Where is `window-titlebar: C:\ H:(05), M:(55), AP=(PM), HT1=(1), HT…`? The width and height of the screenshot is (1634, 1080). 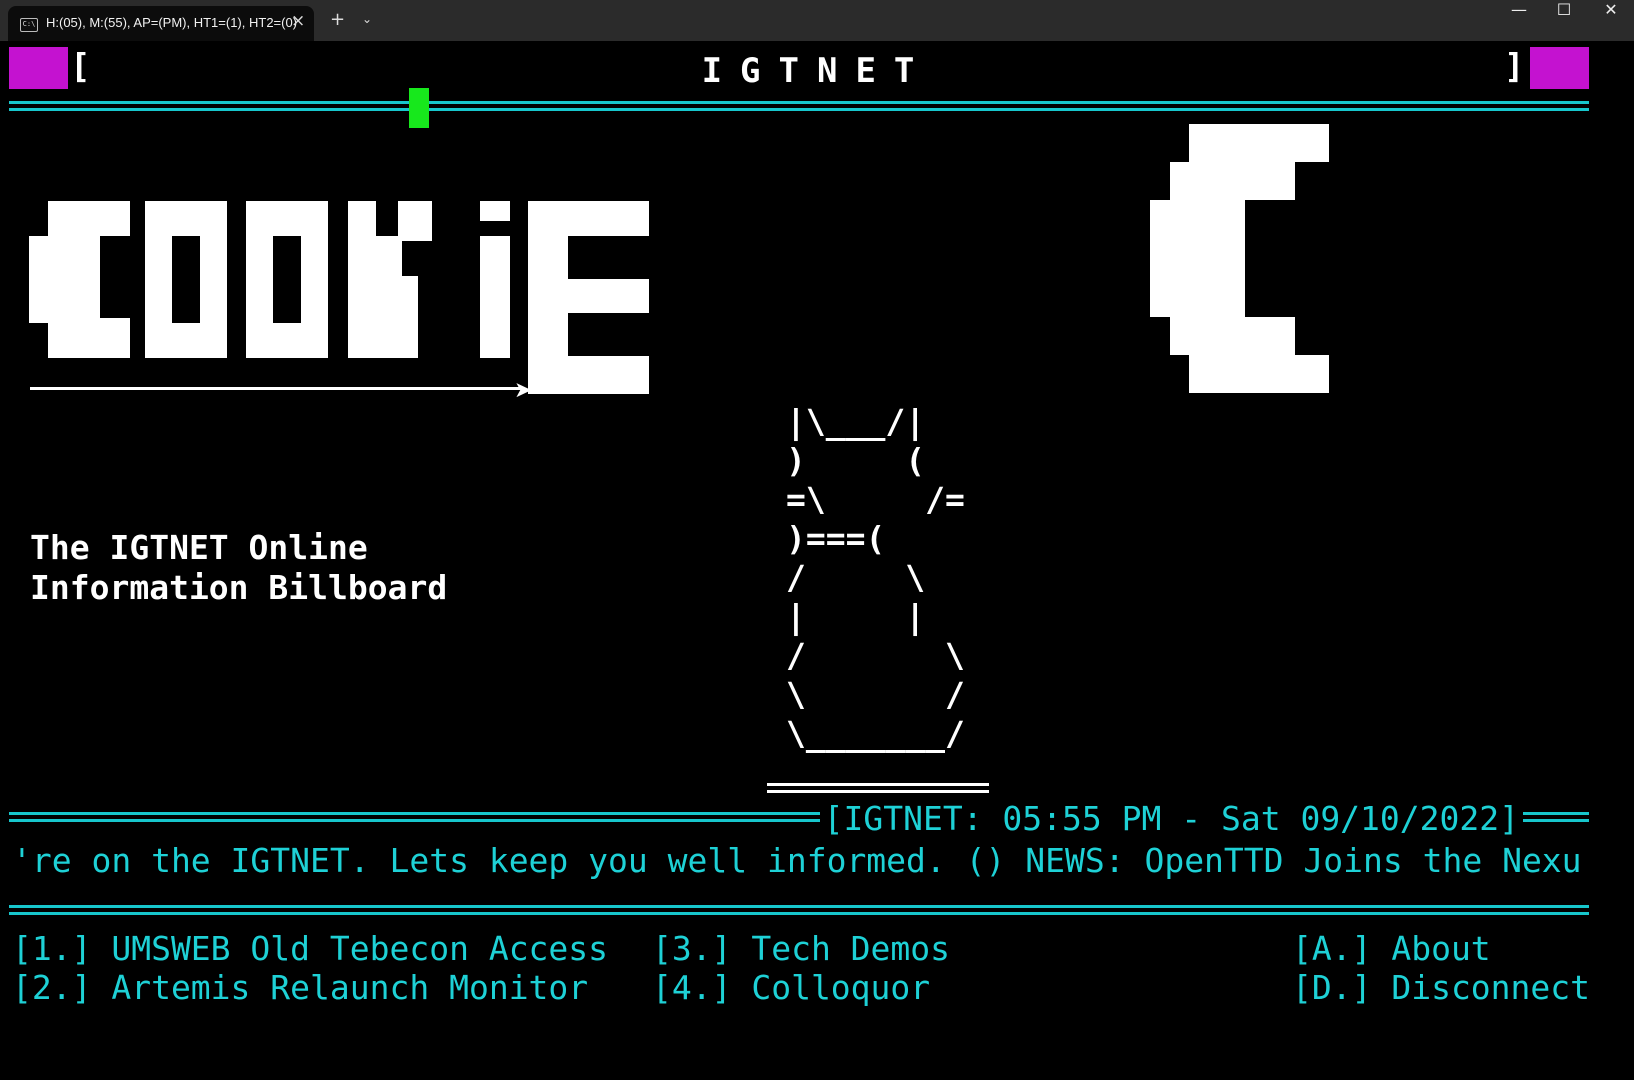 window-titlebar: C:\ H:(05), M:(55), AP=(PM), HT1=(1), HT… is located at coordinates (817, 21).